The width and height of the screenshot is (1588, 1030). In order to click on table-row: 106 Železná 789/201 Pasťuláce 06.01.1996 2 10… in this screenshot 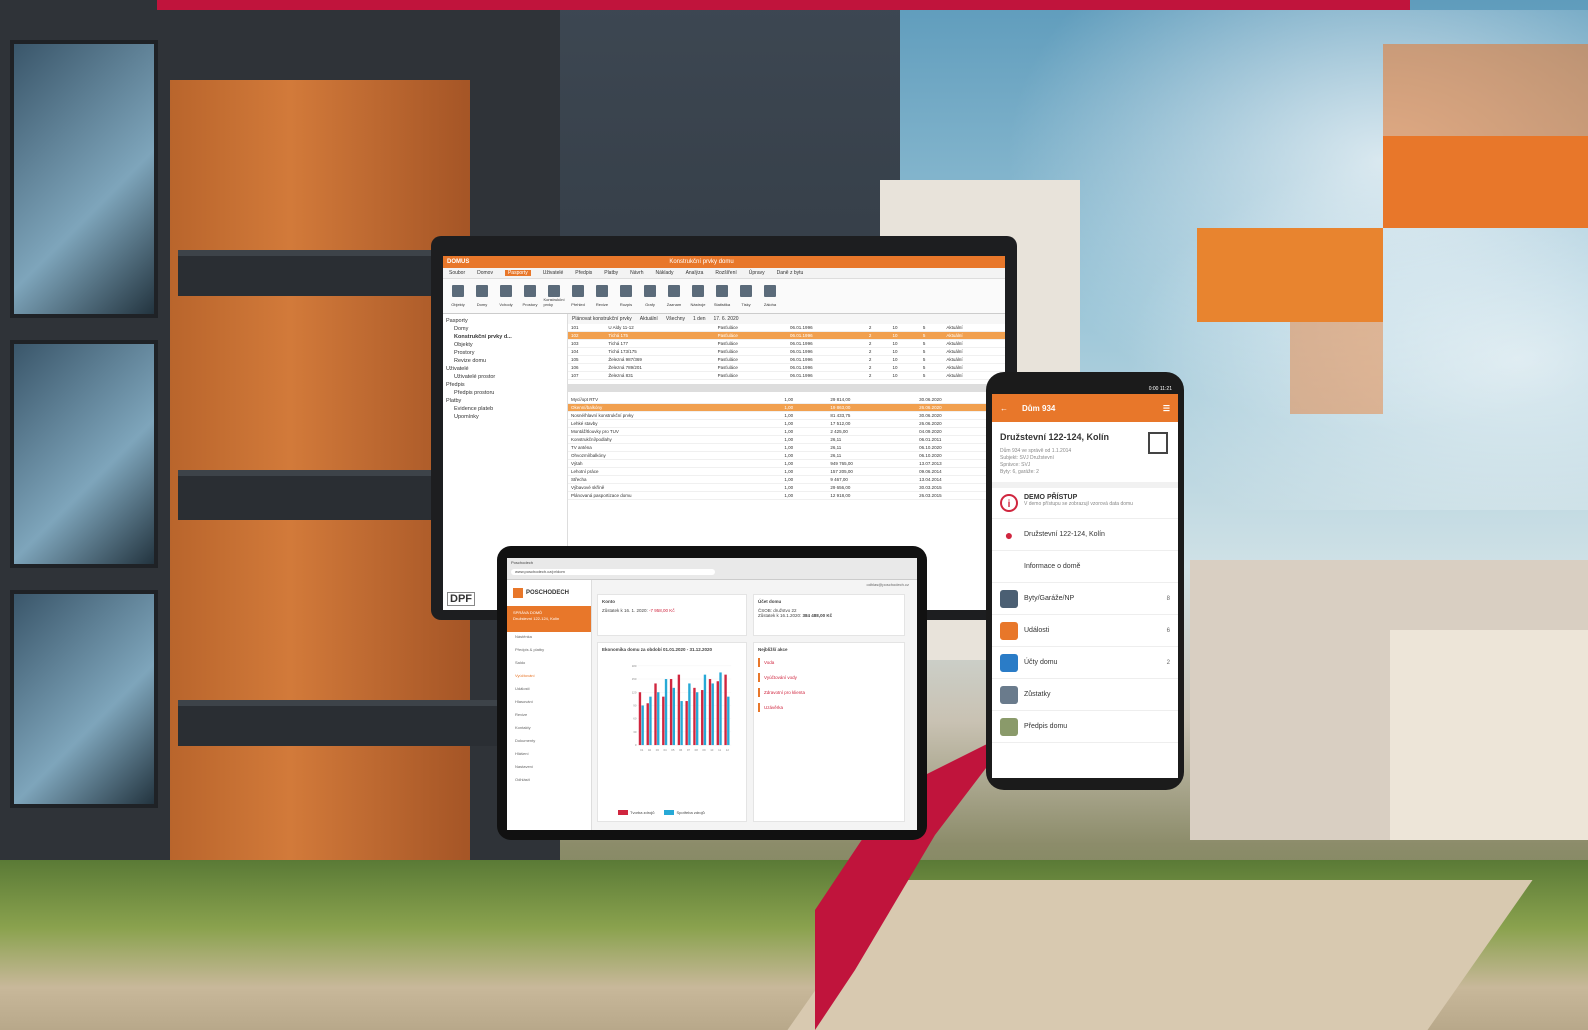, I will do `click(786, 367)`.